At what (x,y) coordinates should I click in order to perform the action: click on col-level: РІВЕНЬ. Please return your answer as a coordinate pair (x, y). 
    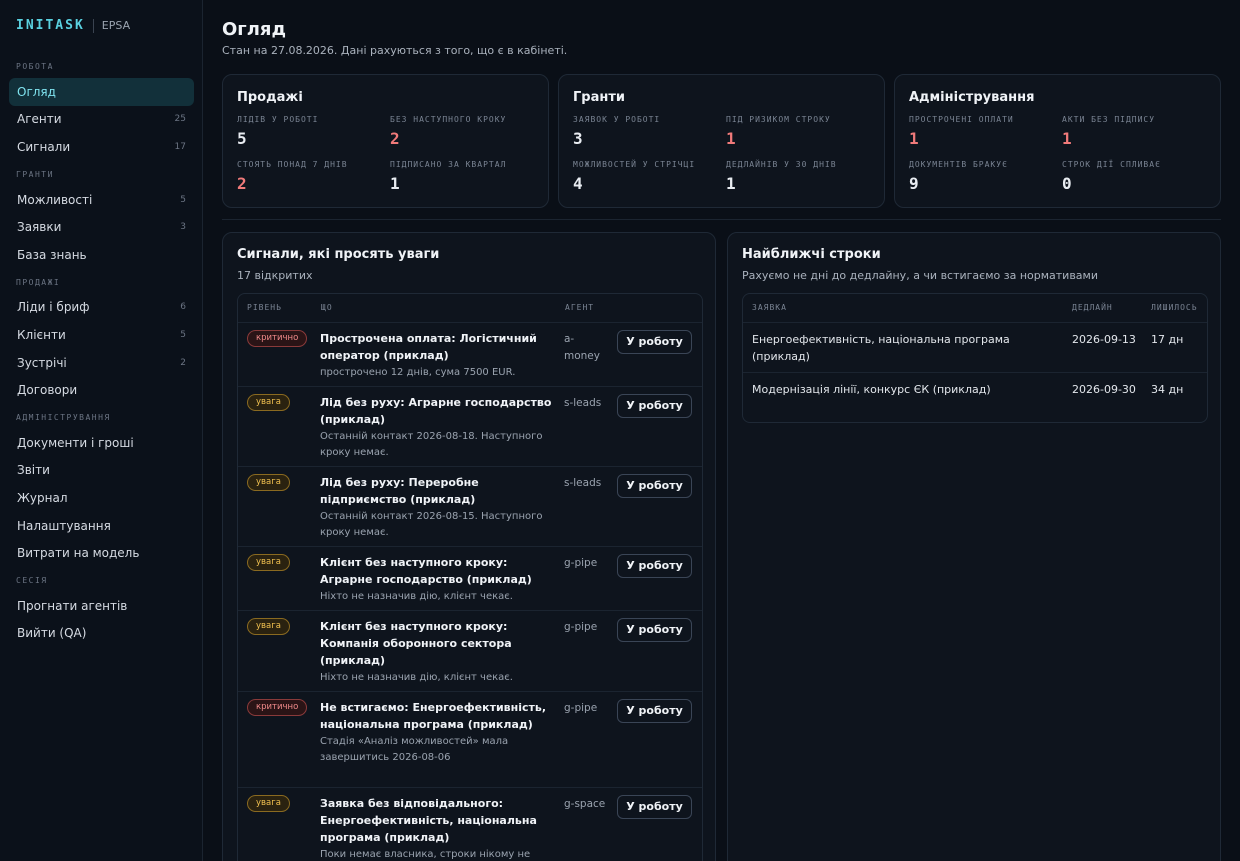
    Looking at the image, I should click on (264, 307).